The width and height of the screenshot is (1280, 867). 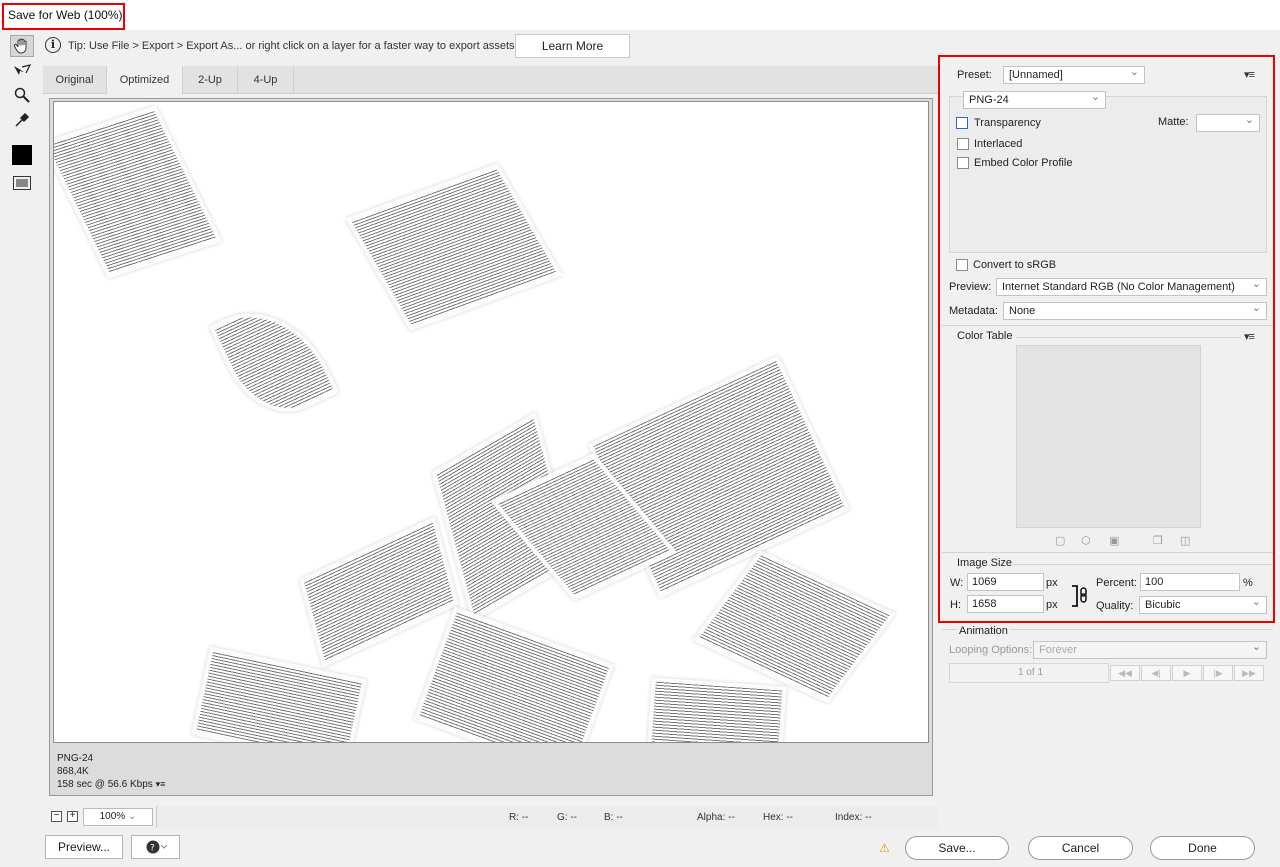 What do you see at coordinates (1173, 122) in the screenshot?
I see `matte-label: Matte:` at bounding box center [1173, 122].